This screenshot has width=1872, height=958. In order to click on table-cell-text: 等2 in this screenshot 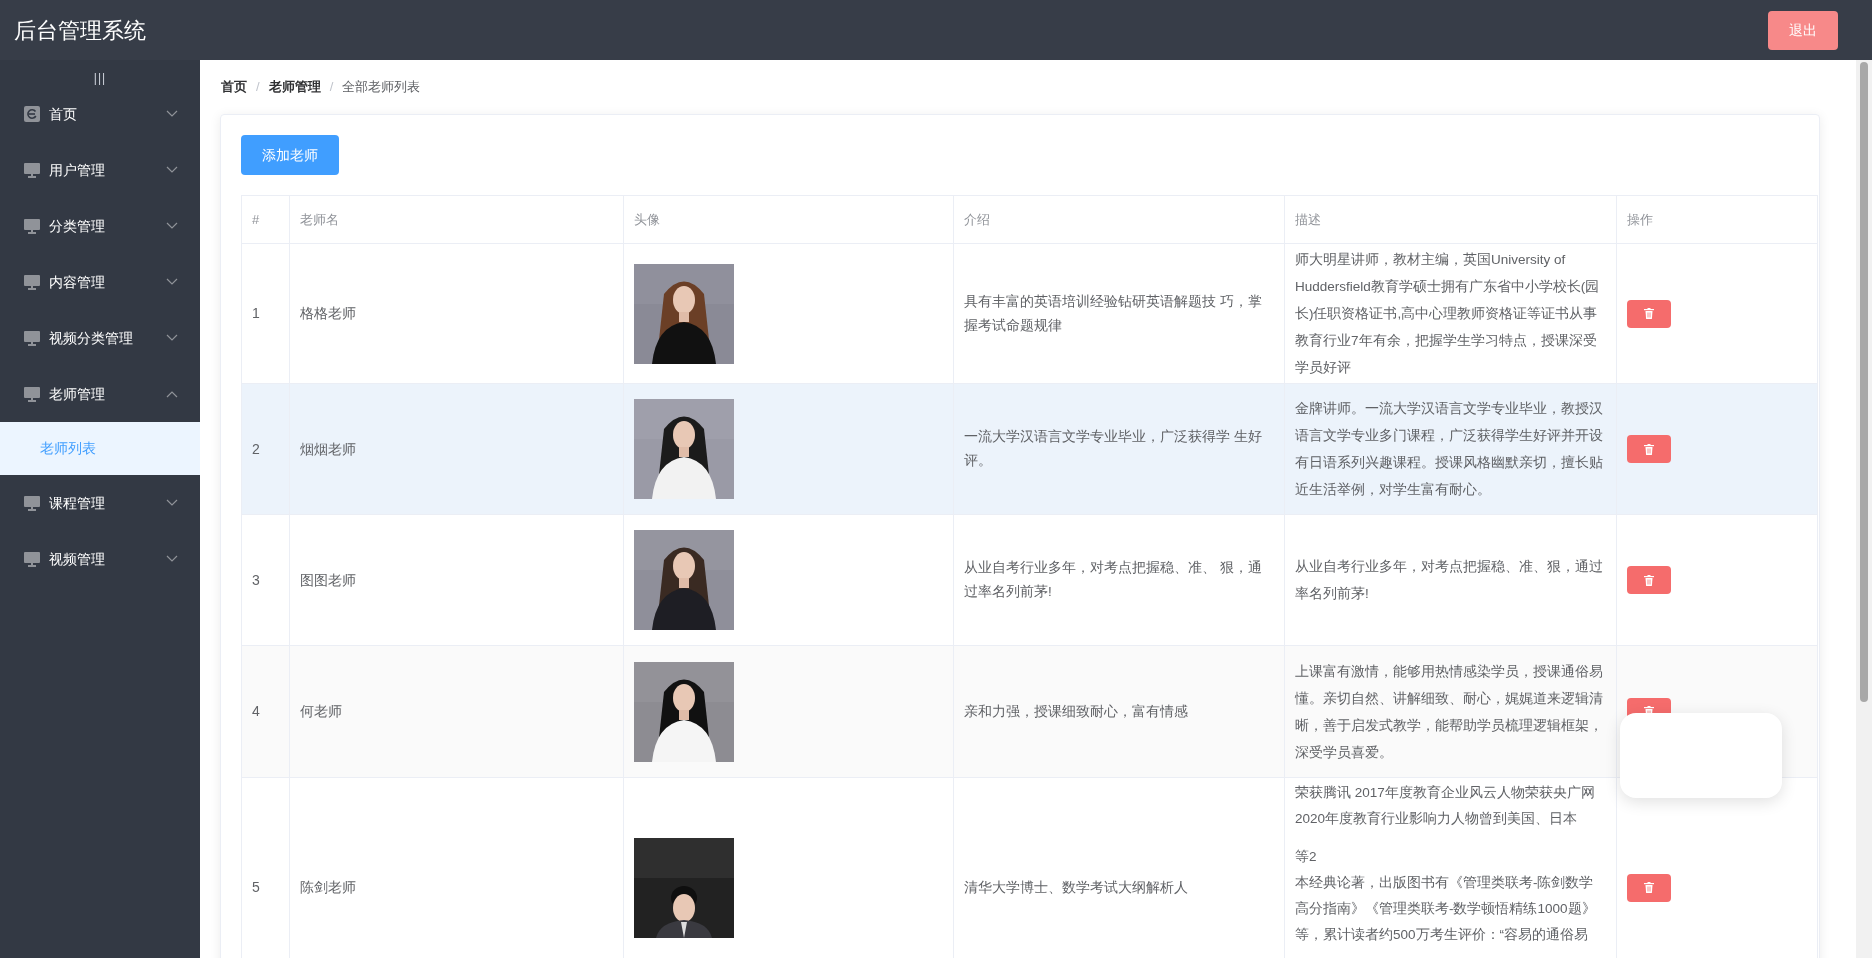, I will do `click(1306, 857)`.